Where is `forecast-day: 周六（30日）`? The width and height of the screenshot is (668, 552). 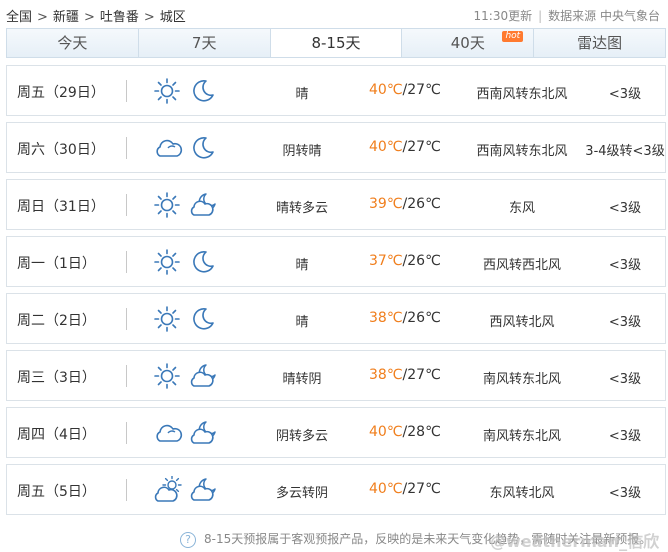 forecast-day: 周六（30日） is located at coordinates (61, 150).